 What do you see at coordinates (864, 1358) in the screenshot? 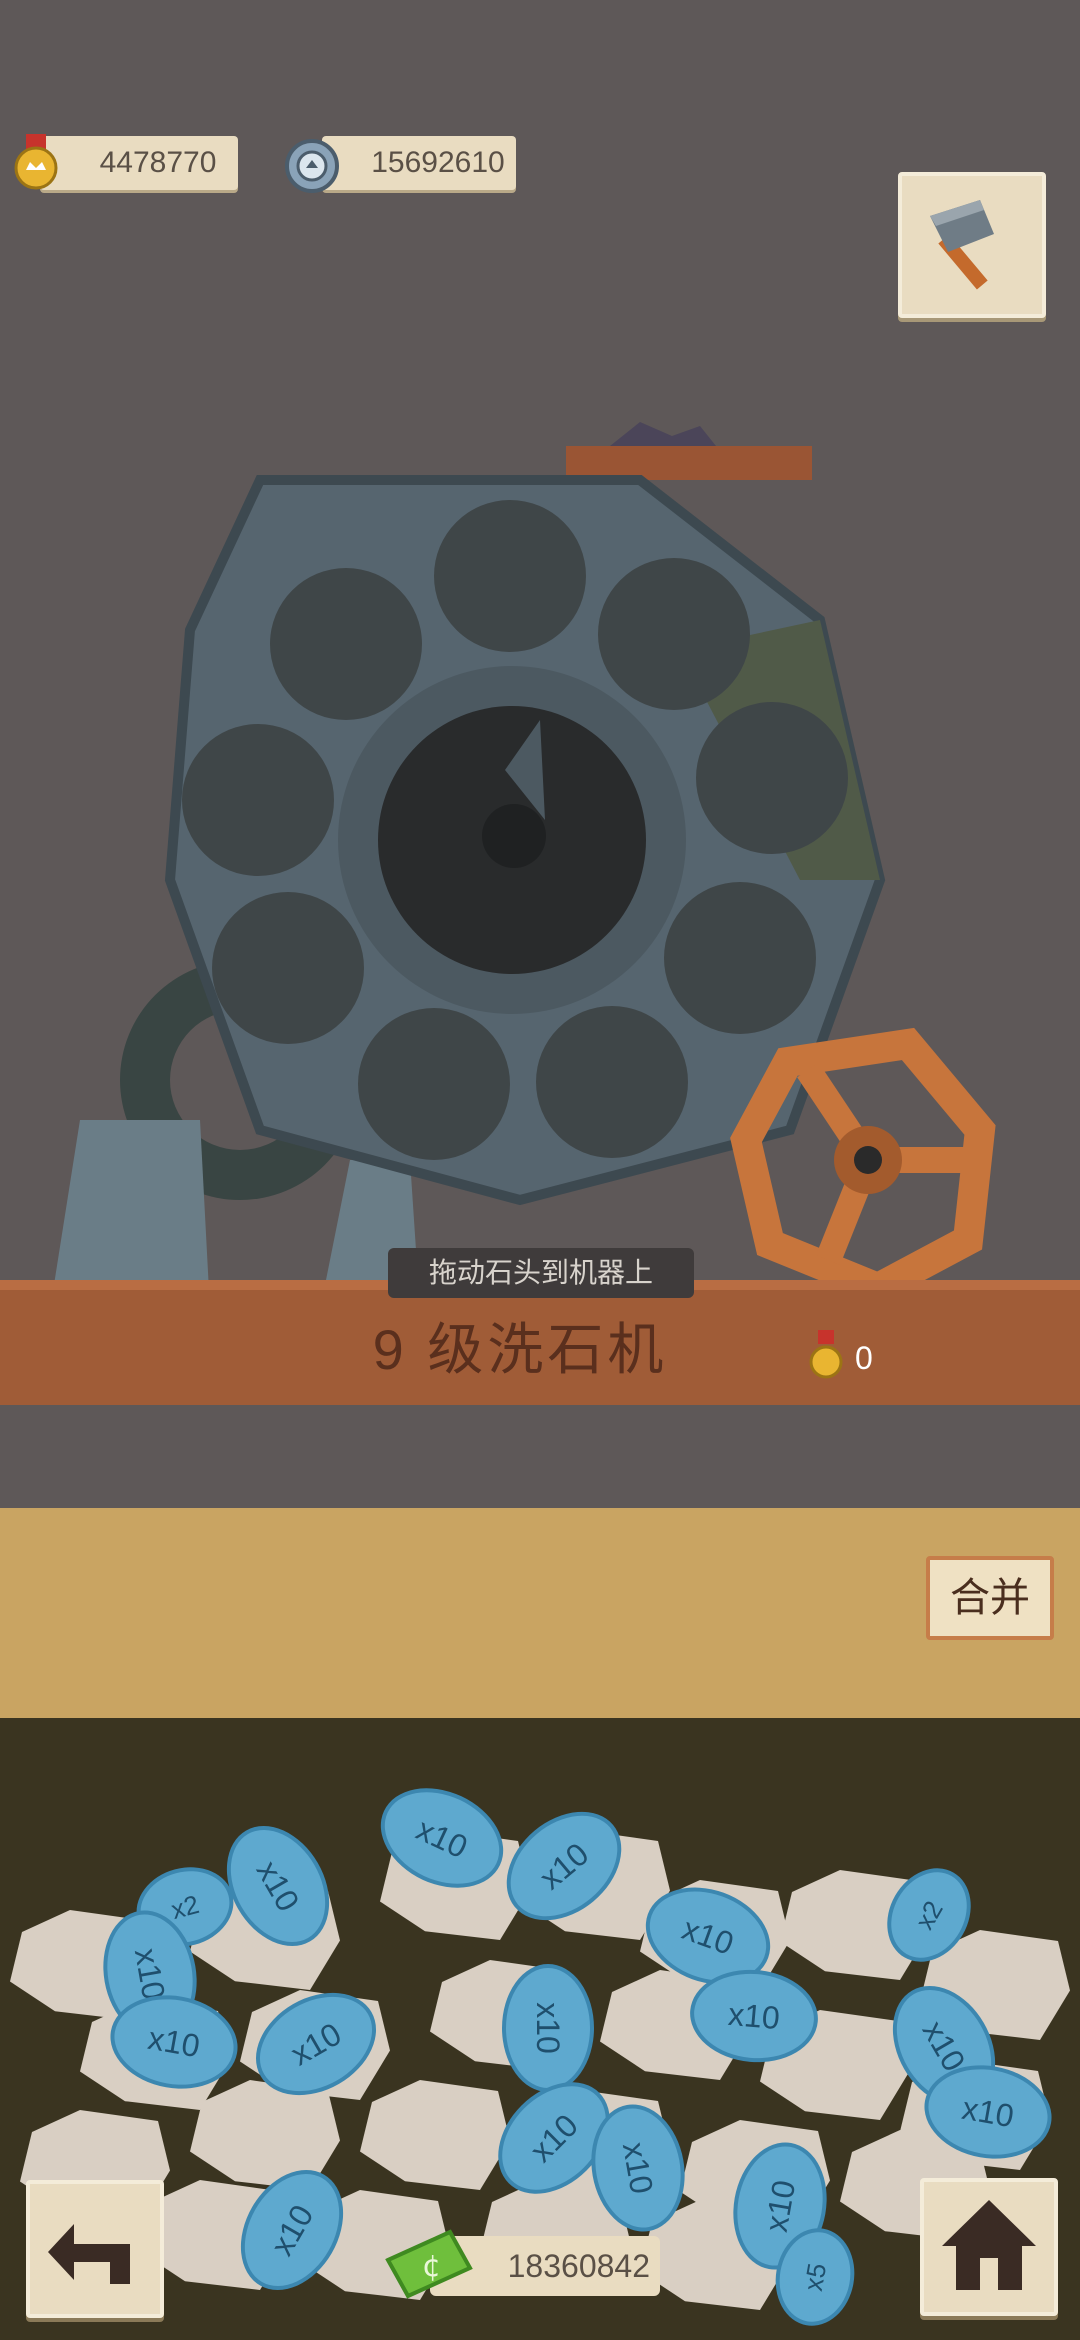
I see `upgrade-cost: 0` at bounding box center [864, 1358].